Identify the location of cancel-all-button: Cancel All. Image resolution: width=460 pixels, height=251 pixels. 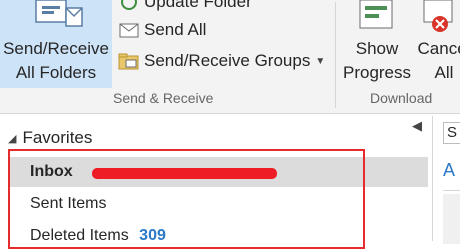
(437, 44).